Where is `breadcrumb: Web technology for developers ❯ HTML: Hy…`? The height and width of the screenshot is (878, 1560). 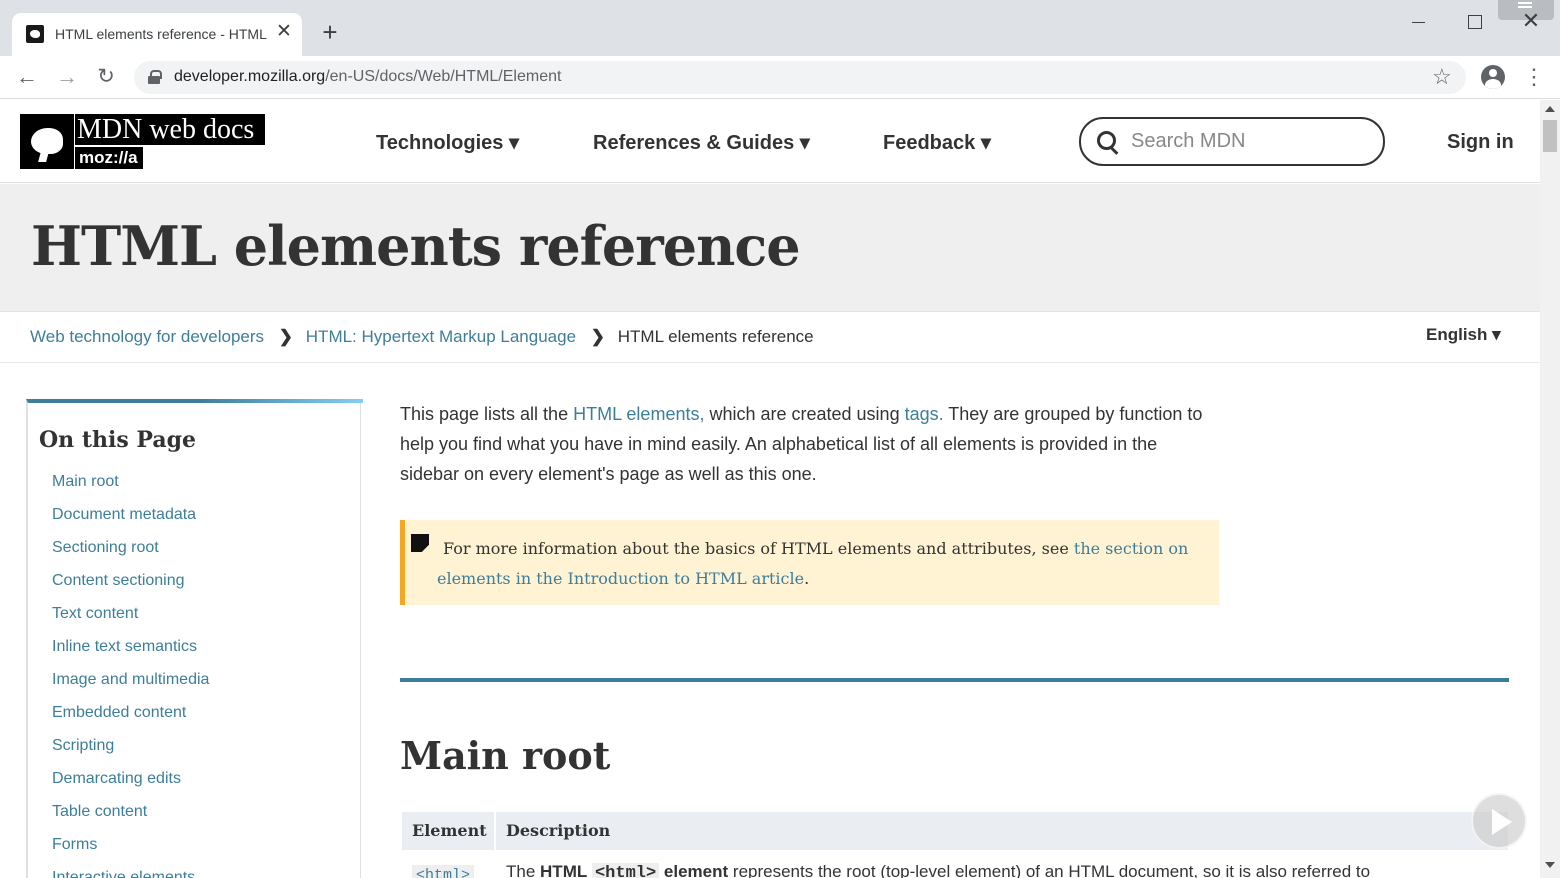 breadcrumb: Web technology for developers ❯ HTML: Hy… is located at coordinates (422, 337).